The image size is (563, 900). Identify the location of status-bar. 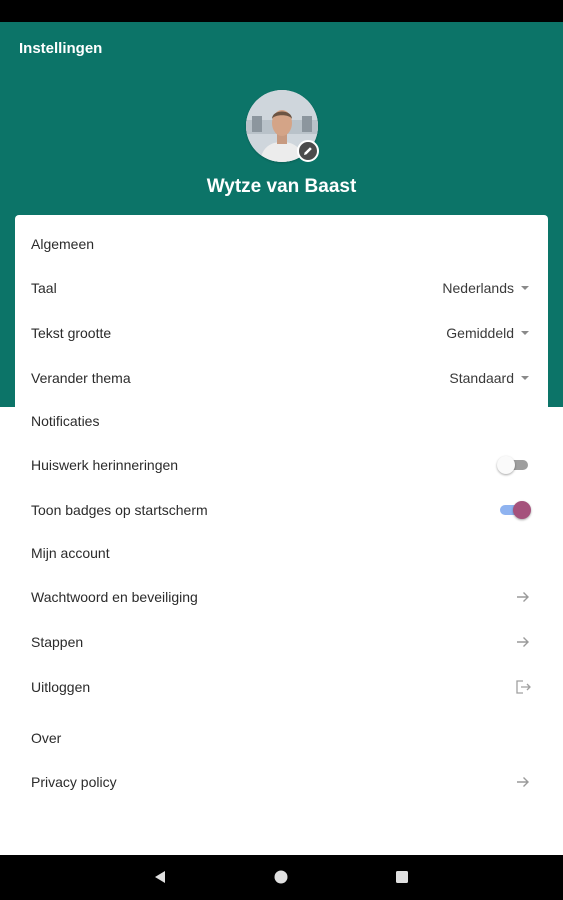
(281, 11).